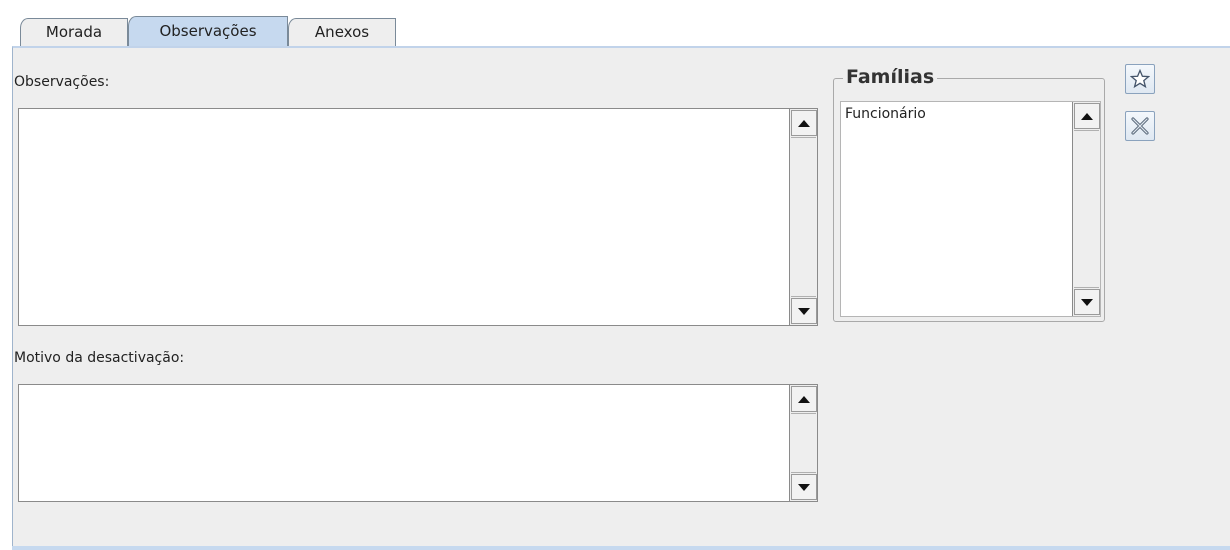  Describe the element at coordinates (208, 31) in the screenshot. I see `tab-observacoes: Observações` at that location.